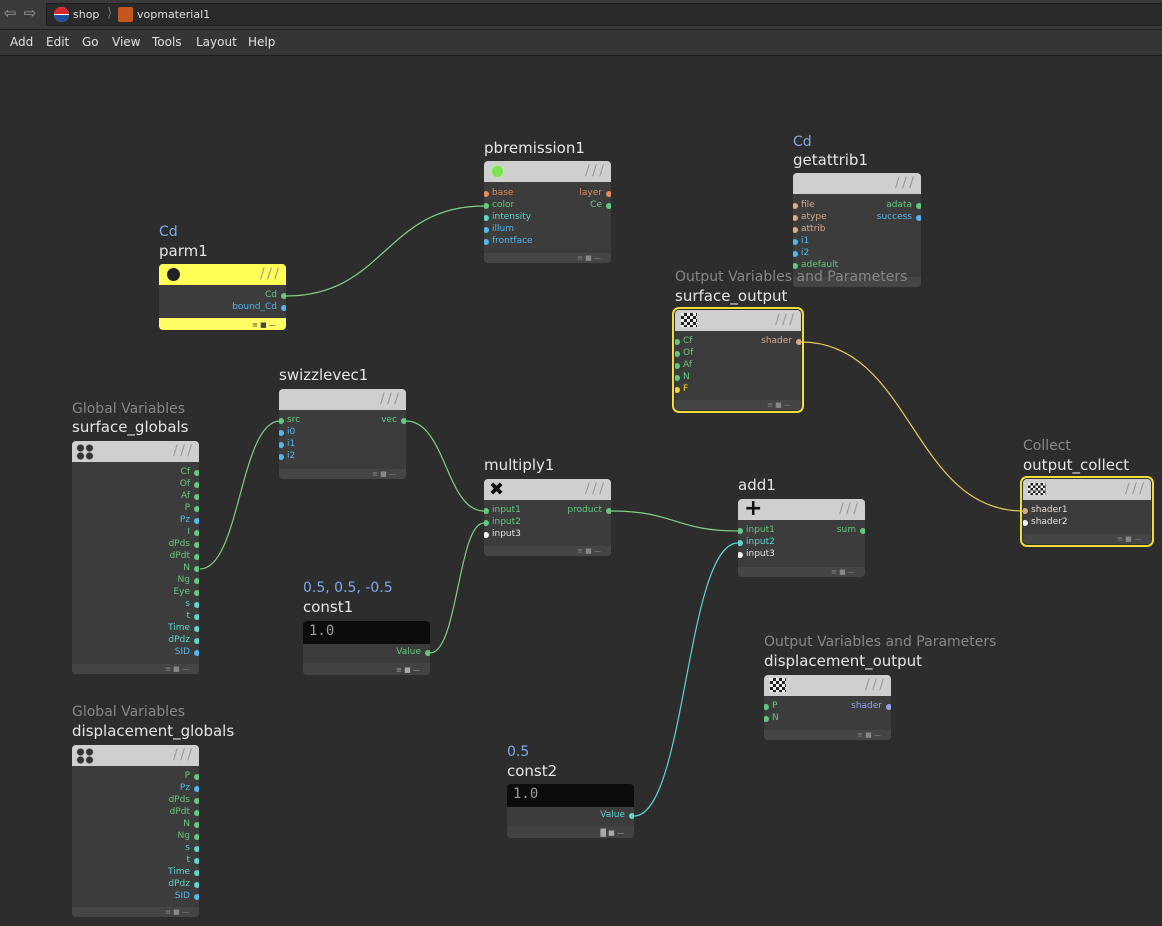 The width and height of the screenshot is (1162, 926). What do you see at coordinates (187, 508) in the screenshot?
I see `output-label: P` at bounding box center [187, 508].